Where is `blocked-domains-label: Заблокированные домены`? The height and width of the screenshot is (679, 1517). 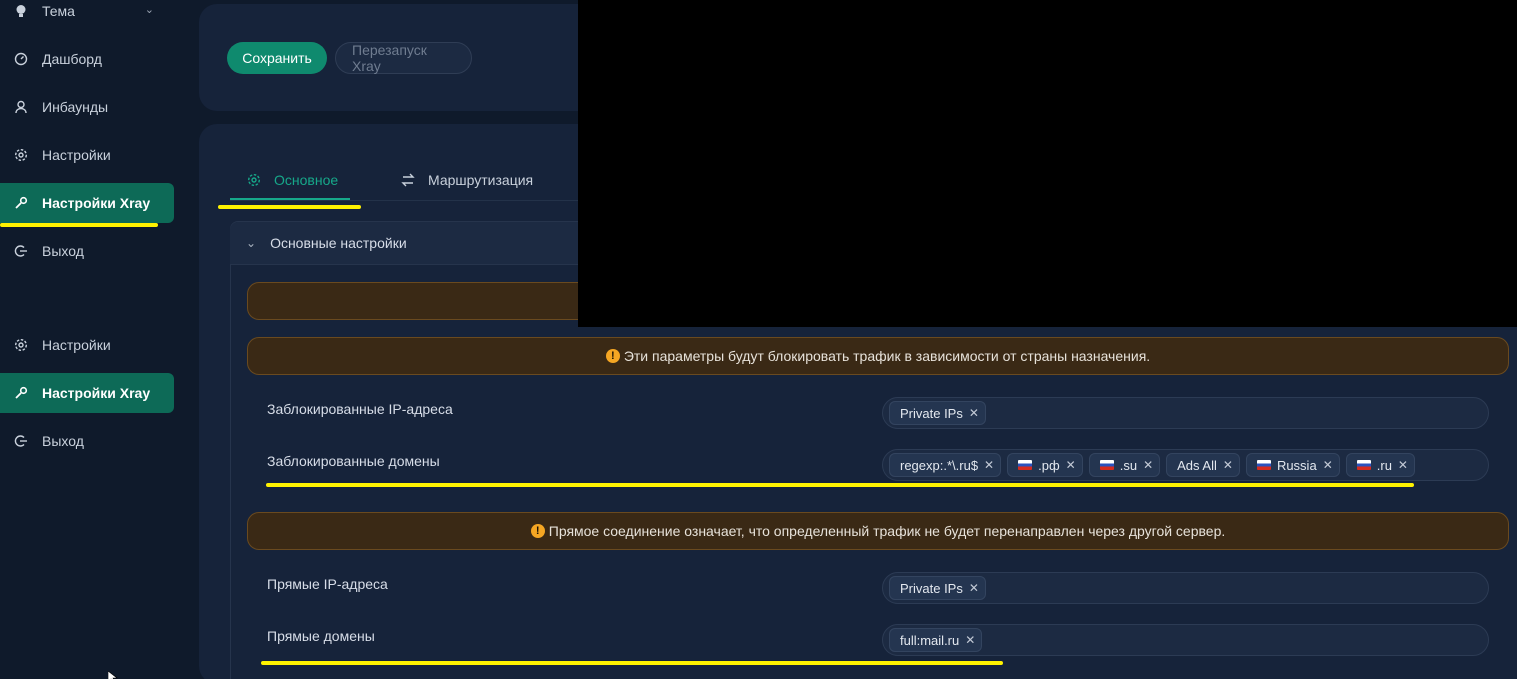
blocked-domains-label: Заблокированные домены is located at coordinates (353, 461).